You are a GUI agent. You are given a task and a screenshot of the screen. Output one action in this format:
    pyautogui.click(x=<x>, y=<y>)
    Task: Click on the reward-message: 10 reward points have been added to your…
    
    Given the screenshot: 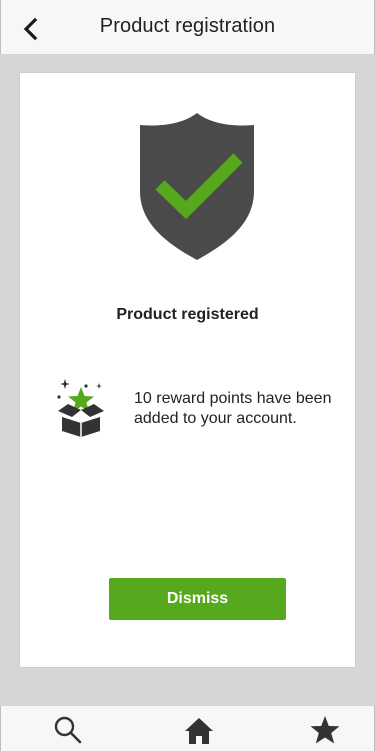 What is the action you would take?
    pyautogui.click(x=233, y=408)
    